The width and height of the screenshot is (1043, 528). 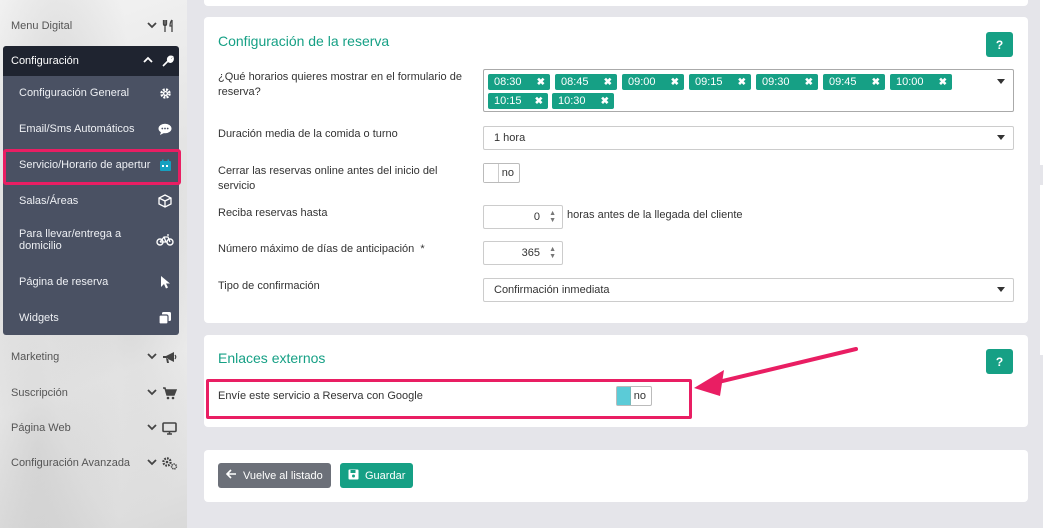 I want to click on sidebar-item-label: Email/Sms Automáticos, so click(x=77, y=129).